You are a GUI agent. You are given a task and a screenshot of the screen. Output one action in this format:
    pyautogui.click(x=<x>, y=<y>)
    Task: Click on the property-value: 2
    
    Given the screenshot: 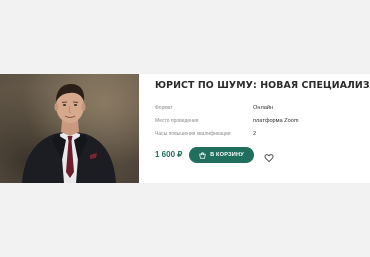 What is the action you would take?
    pyautogui.click(x=255, y=134)
    